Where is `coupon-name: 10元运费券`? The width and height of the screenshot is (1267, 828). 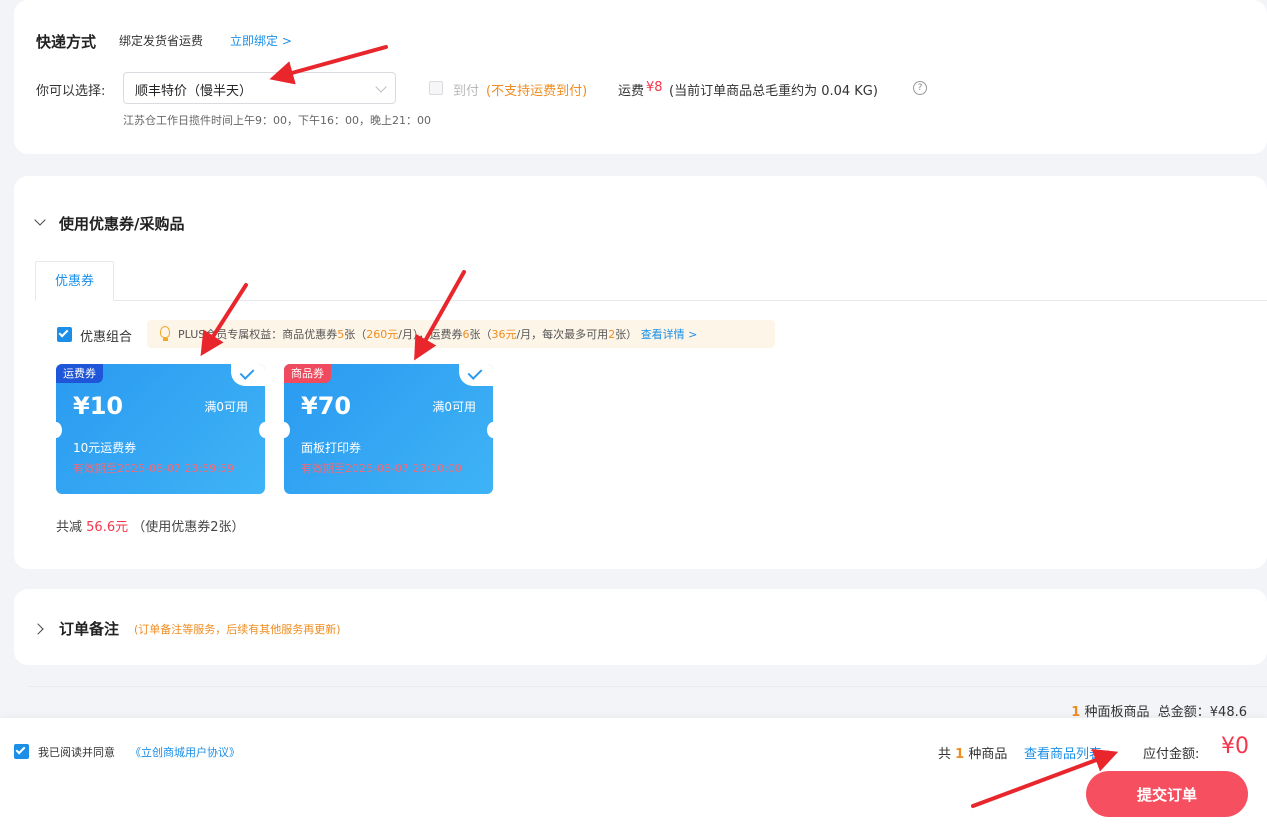 coupon-name: 10元运费券 is located at coordinates (105, 448).